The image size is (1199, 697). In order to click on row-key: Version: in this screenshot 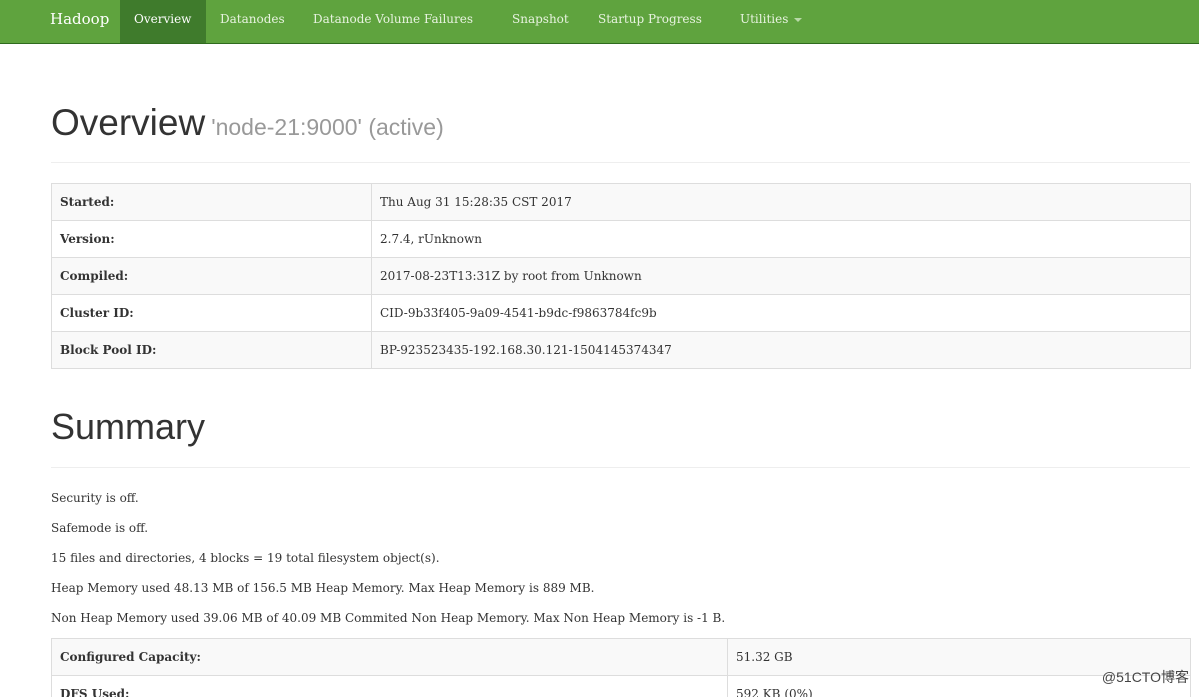, I will do `click(211, 239)`.